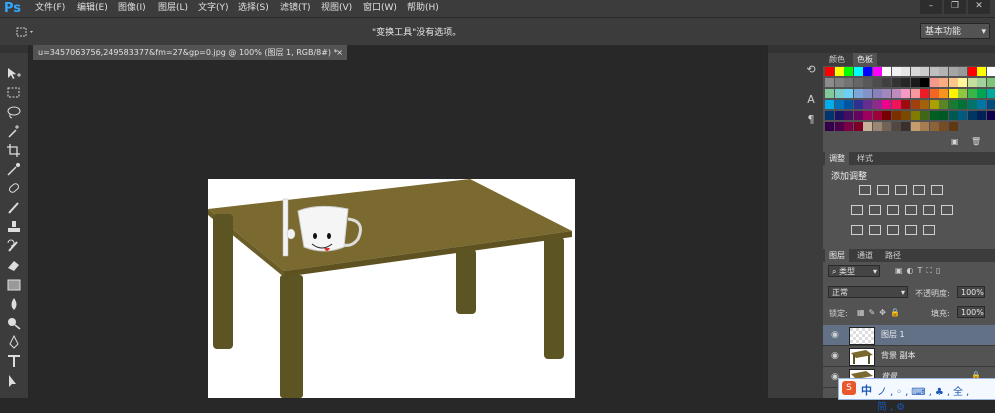  What do you see at coordinates (971, 312) in the screenshot?
I see `fill-input: 100%` at bounding box center [971, 312].